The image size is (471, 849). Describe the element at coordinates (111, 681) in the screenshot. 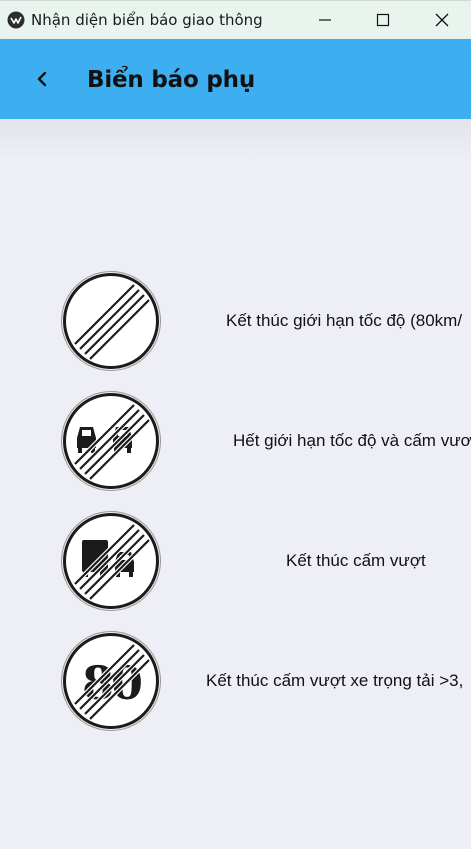

I see `end-speed-80-sign-icon: 80` at that location.